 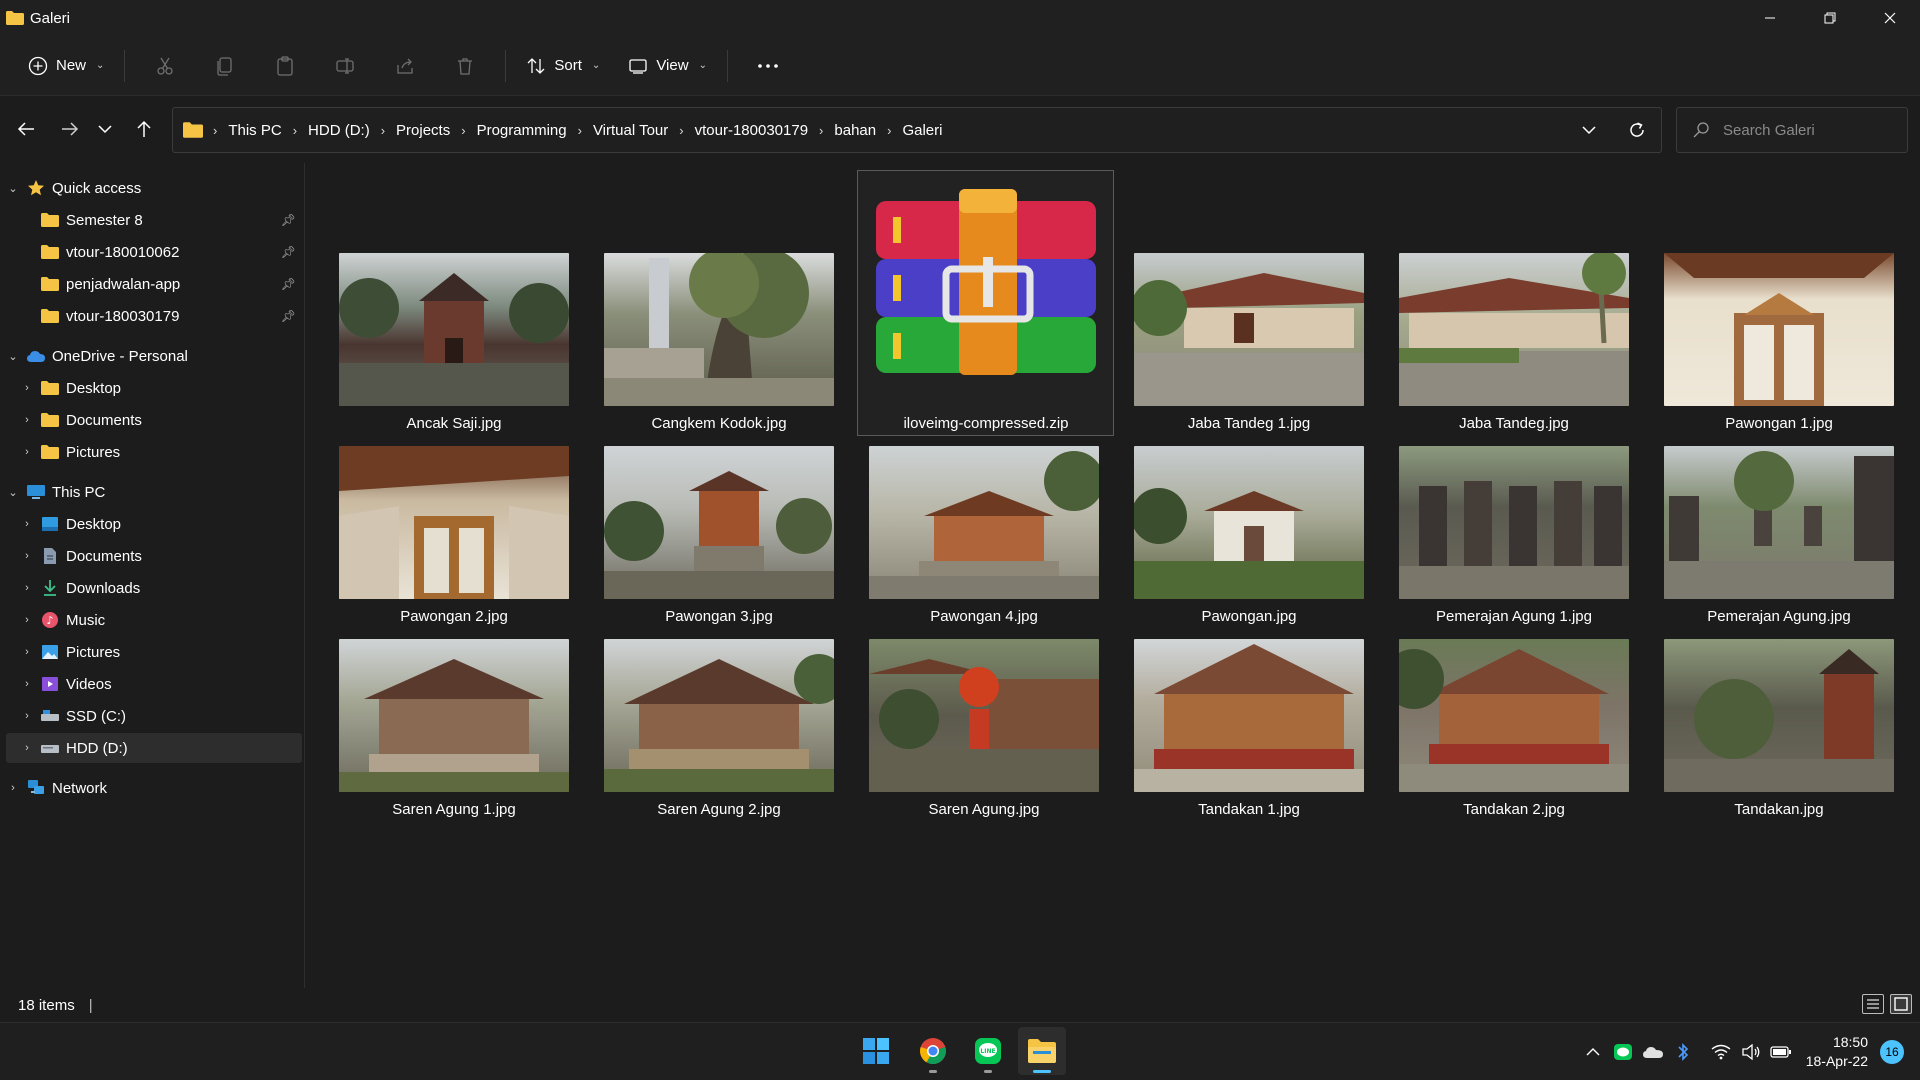 I want to click on file-name: Pemerajan Agung 1.jpg, so click(x=1514, y=616).